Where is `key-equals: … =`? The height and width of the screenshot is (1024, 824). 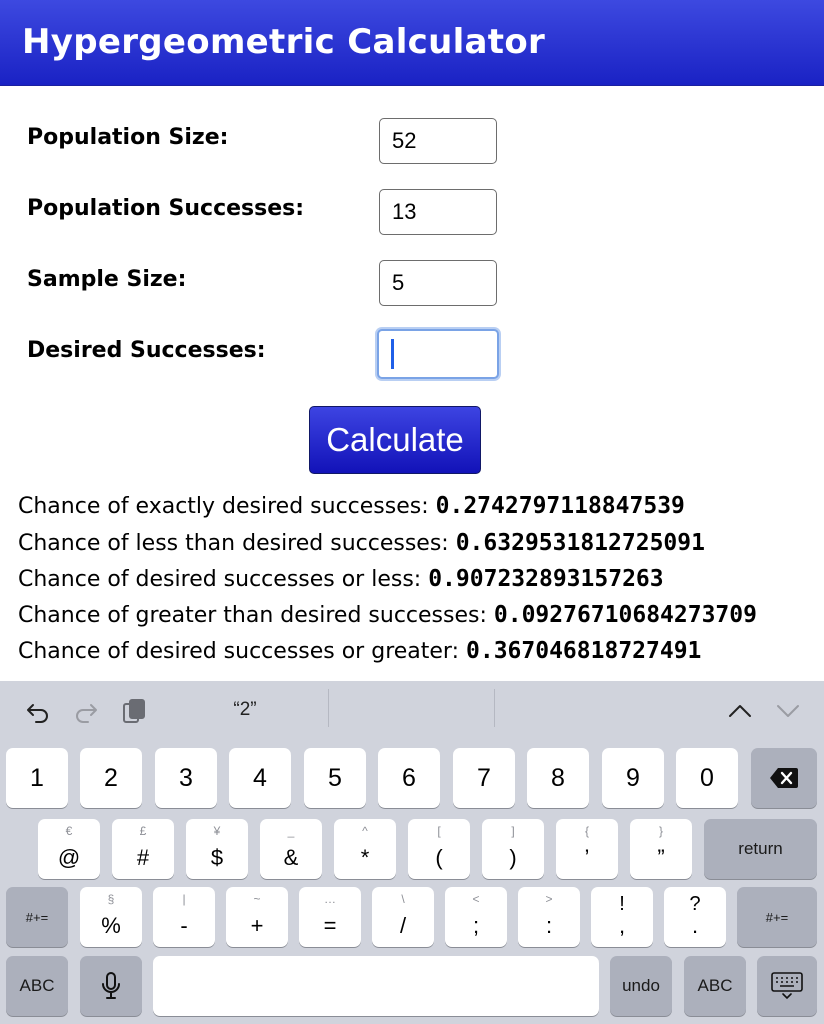
key-equals: … = is located at coordinates (330, 917).